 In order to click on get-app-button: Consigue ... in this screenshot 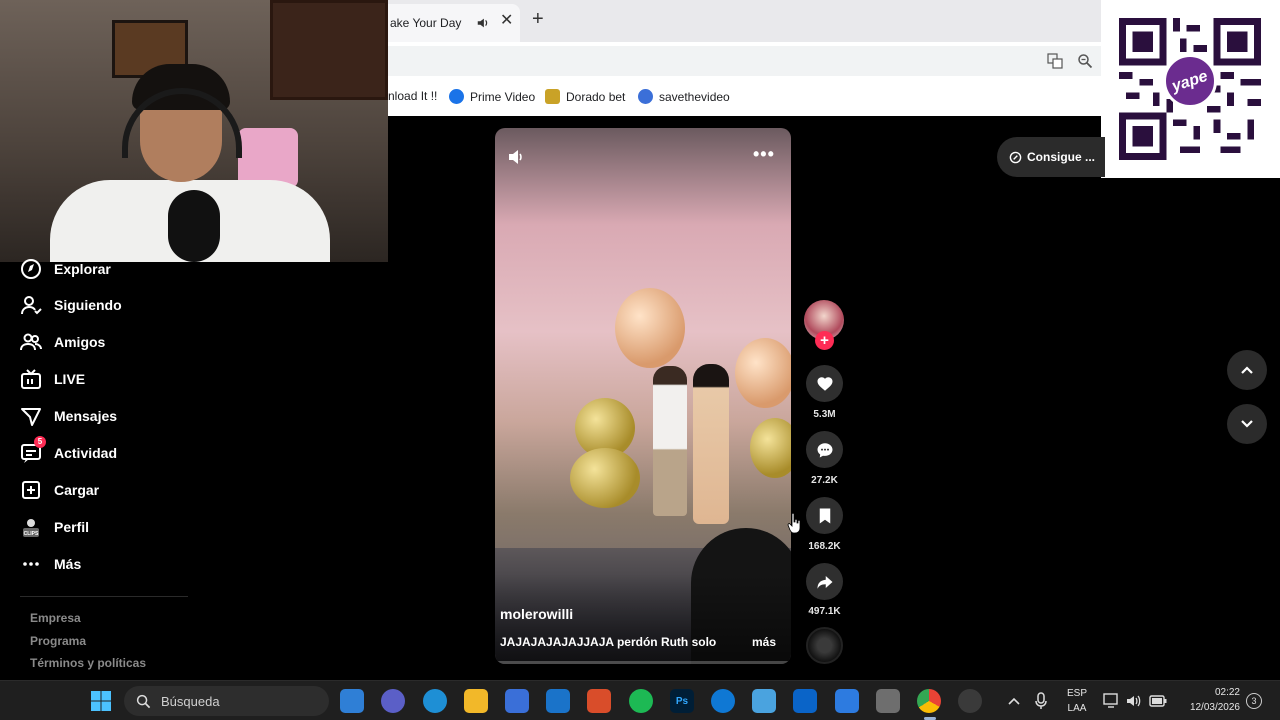, I will do `click(1051, 157)`.